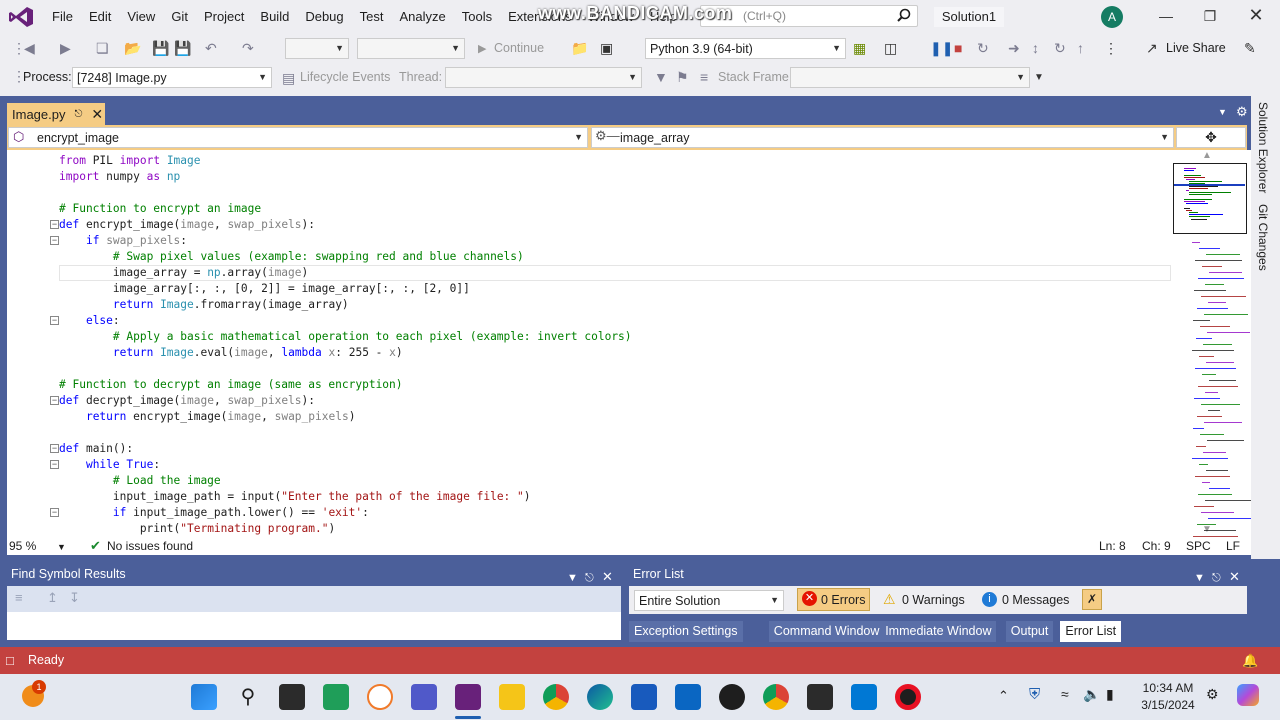 This screenshot has width=1280, height=720. Describe the element at coordinates (123, 241) in the screenshot. I see `code-line: if swap_pixels:` at that location.